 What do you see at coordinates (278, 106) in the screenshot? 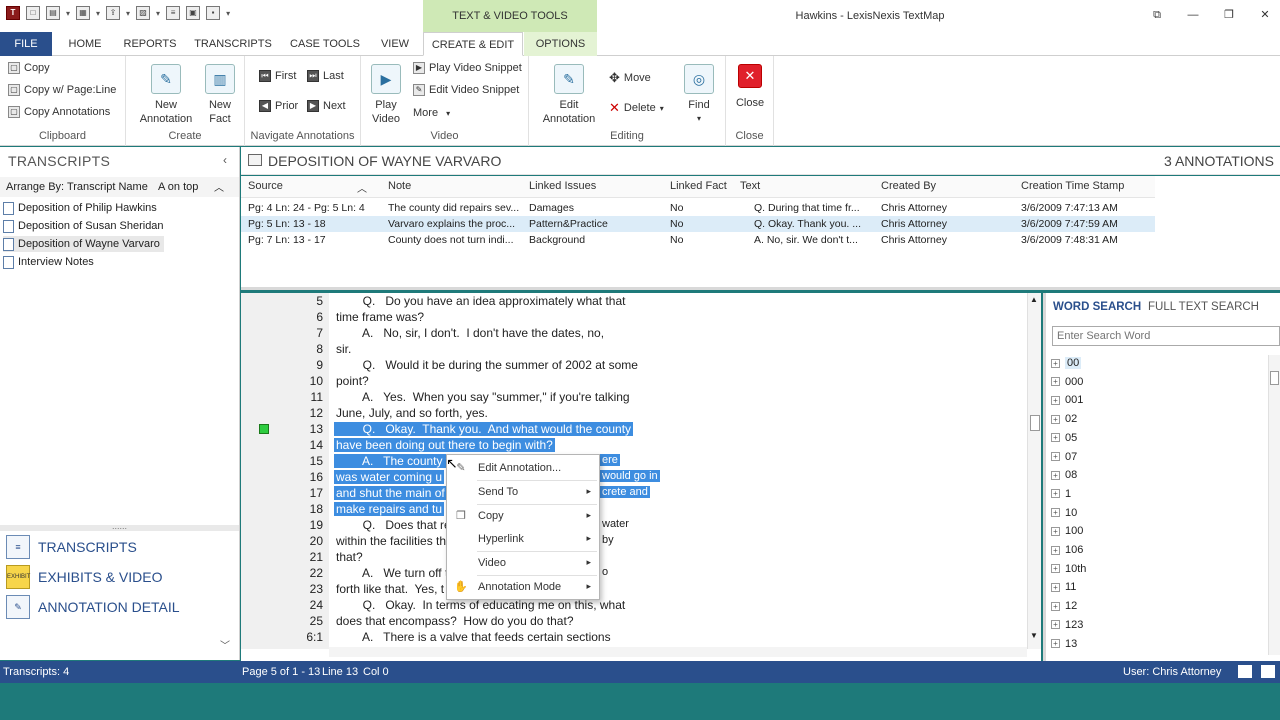
I see `prior-button: ◀ Prior` at bounding box center [278, 106].